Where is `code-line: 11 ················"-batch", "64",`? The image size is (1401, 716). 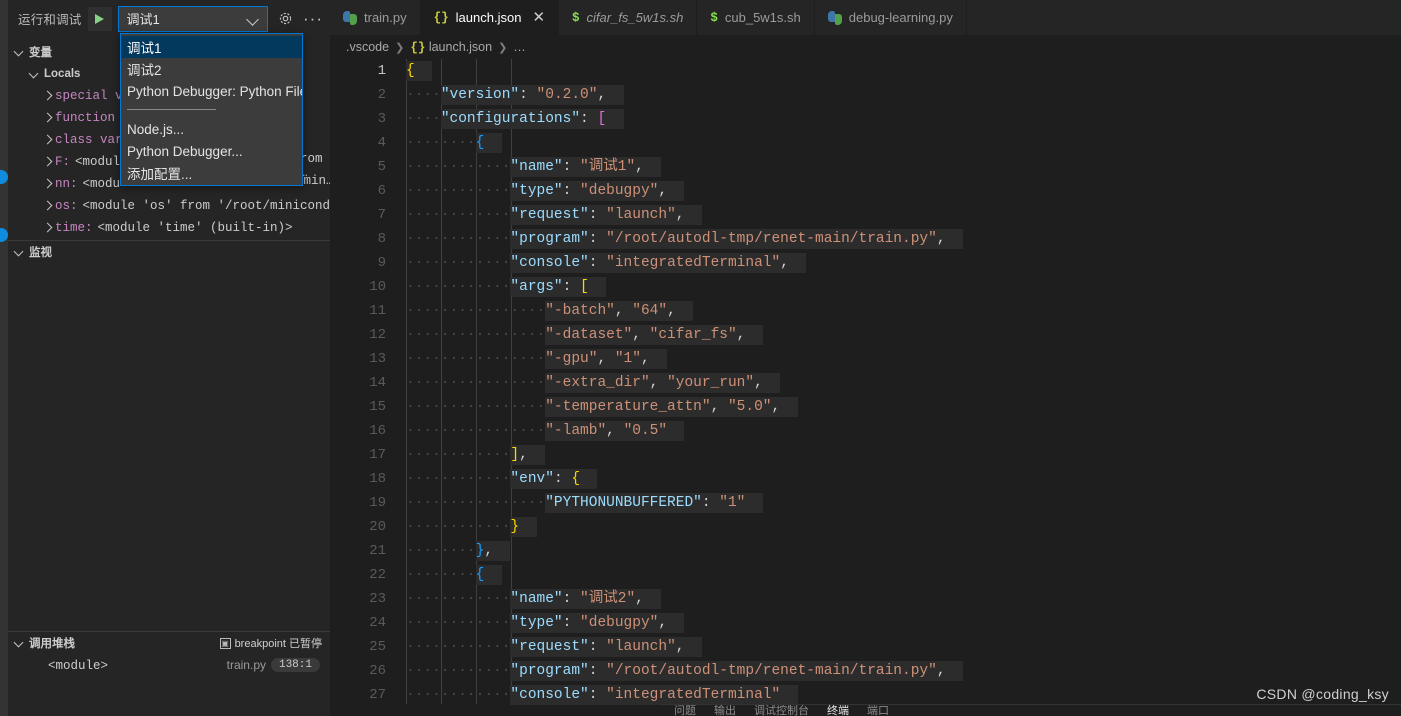 code-line: 11 ················"-batch", "64", is located at coordinates (865, 311).